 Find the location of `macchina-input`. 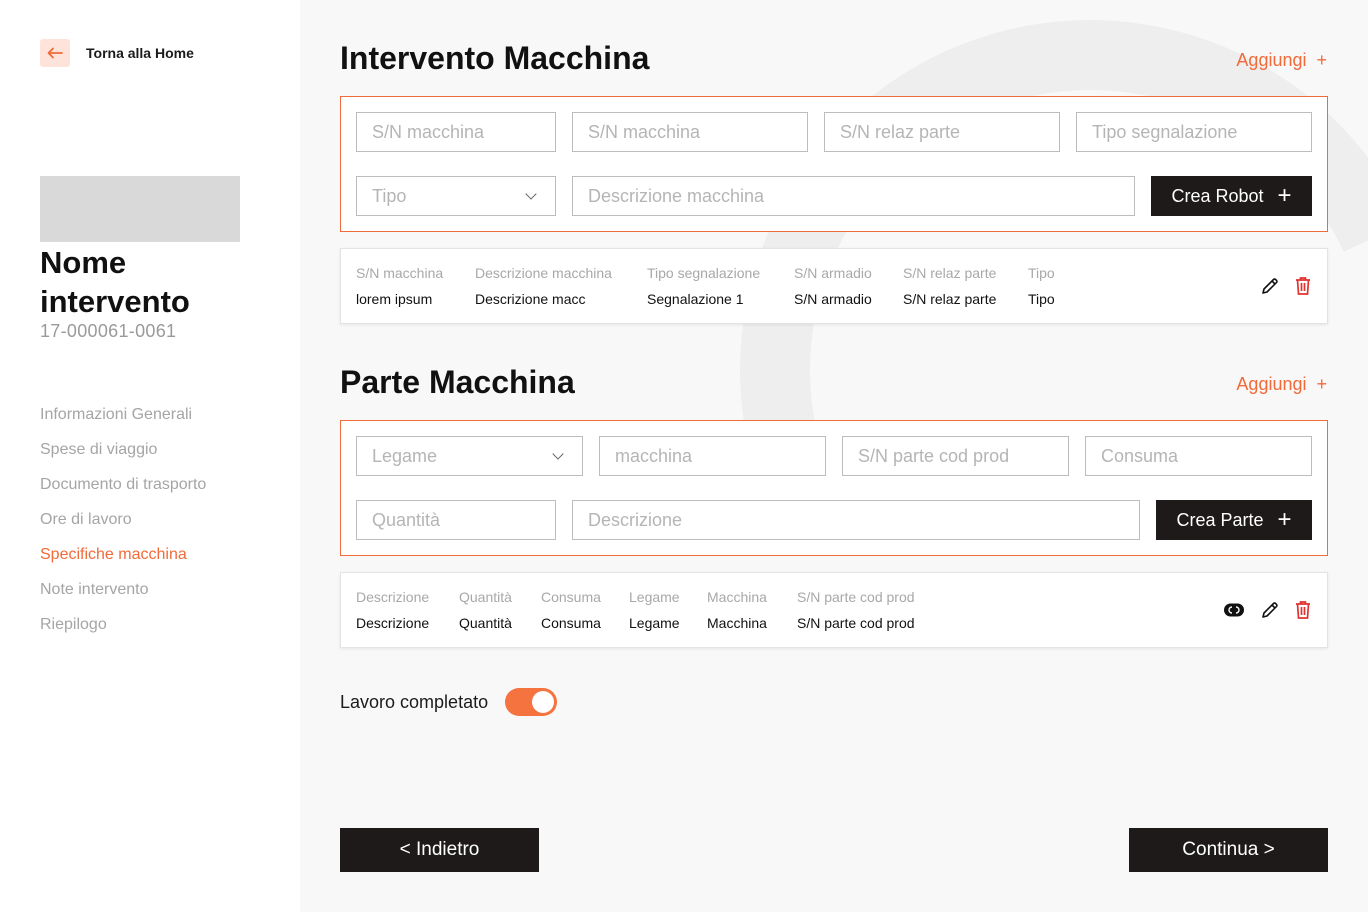

macchina-input is located at coordinates (712, 456).